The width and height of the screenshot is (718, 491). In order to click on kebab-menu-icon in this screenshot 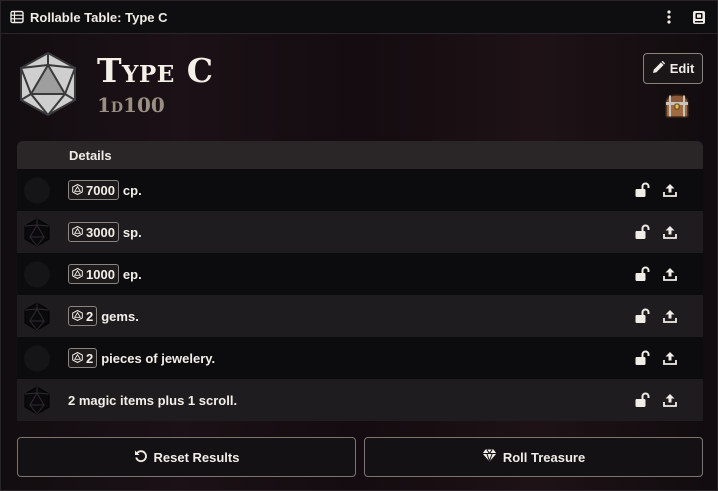, I will do `click(669, 17)`.